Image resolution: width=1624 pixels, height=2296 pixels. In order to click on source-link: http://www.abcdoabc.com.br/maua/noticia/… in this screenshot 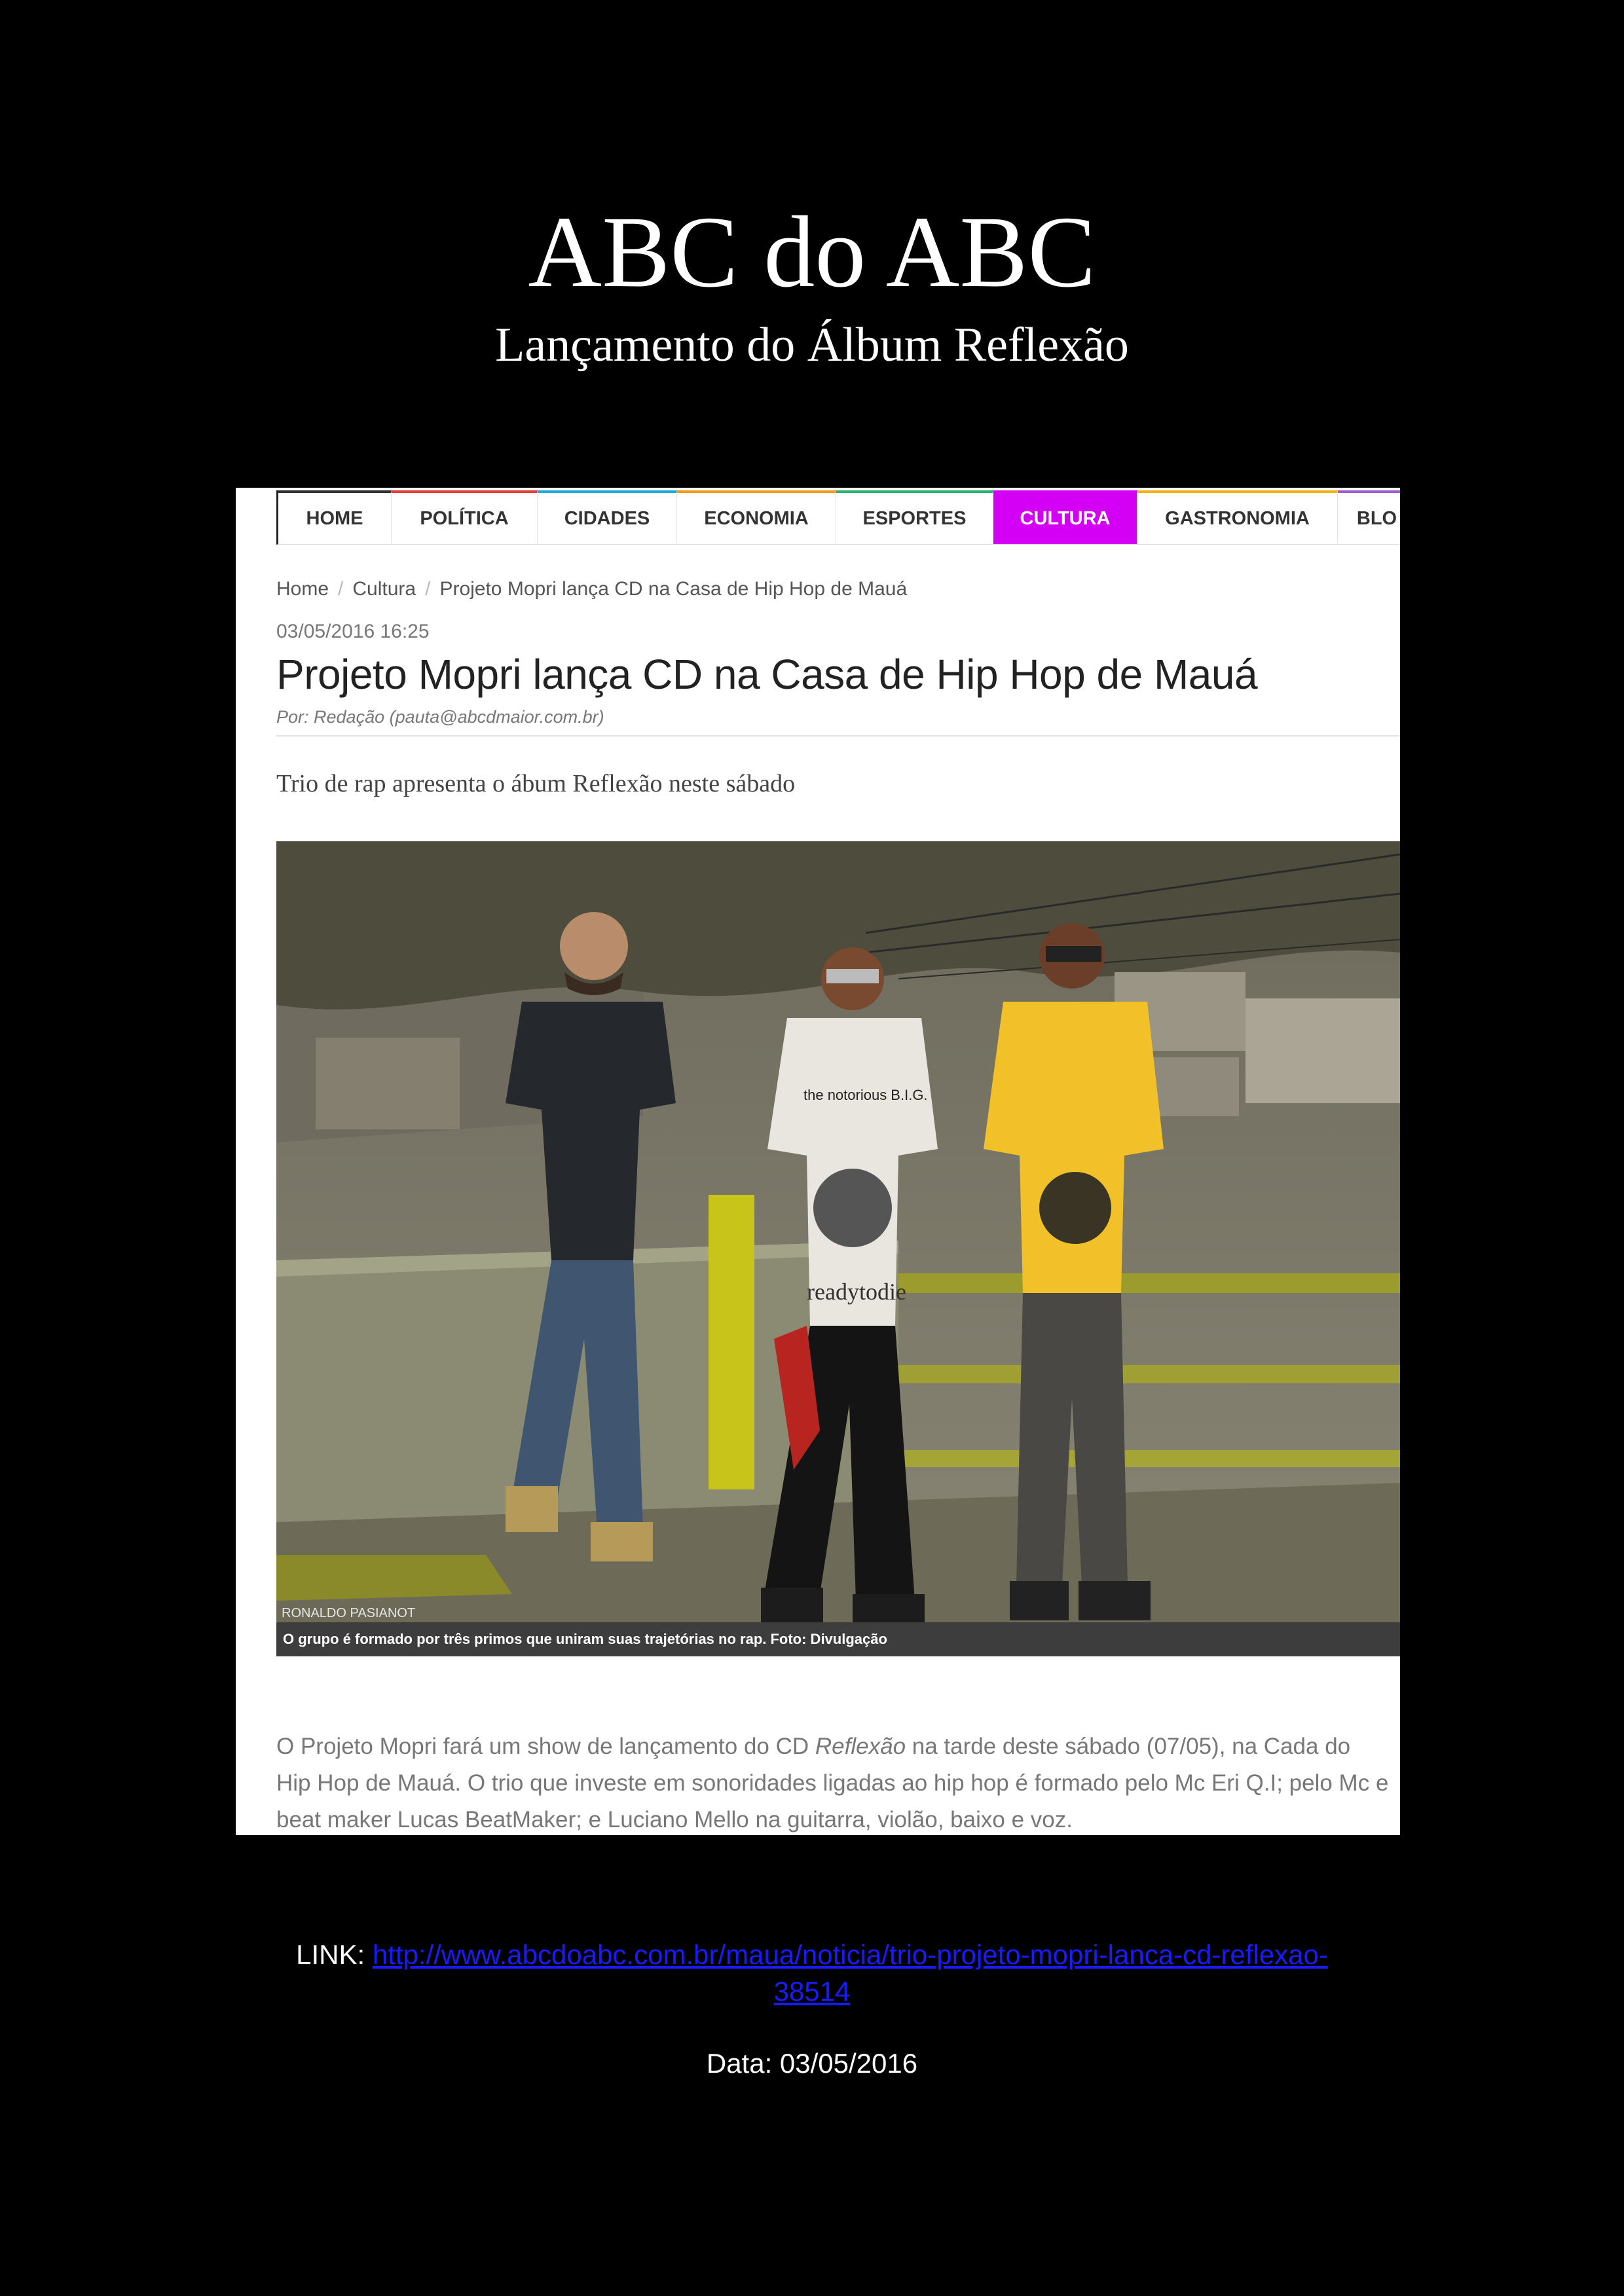, I will do `click(850, 1973)`.